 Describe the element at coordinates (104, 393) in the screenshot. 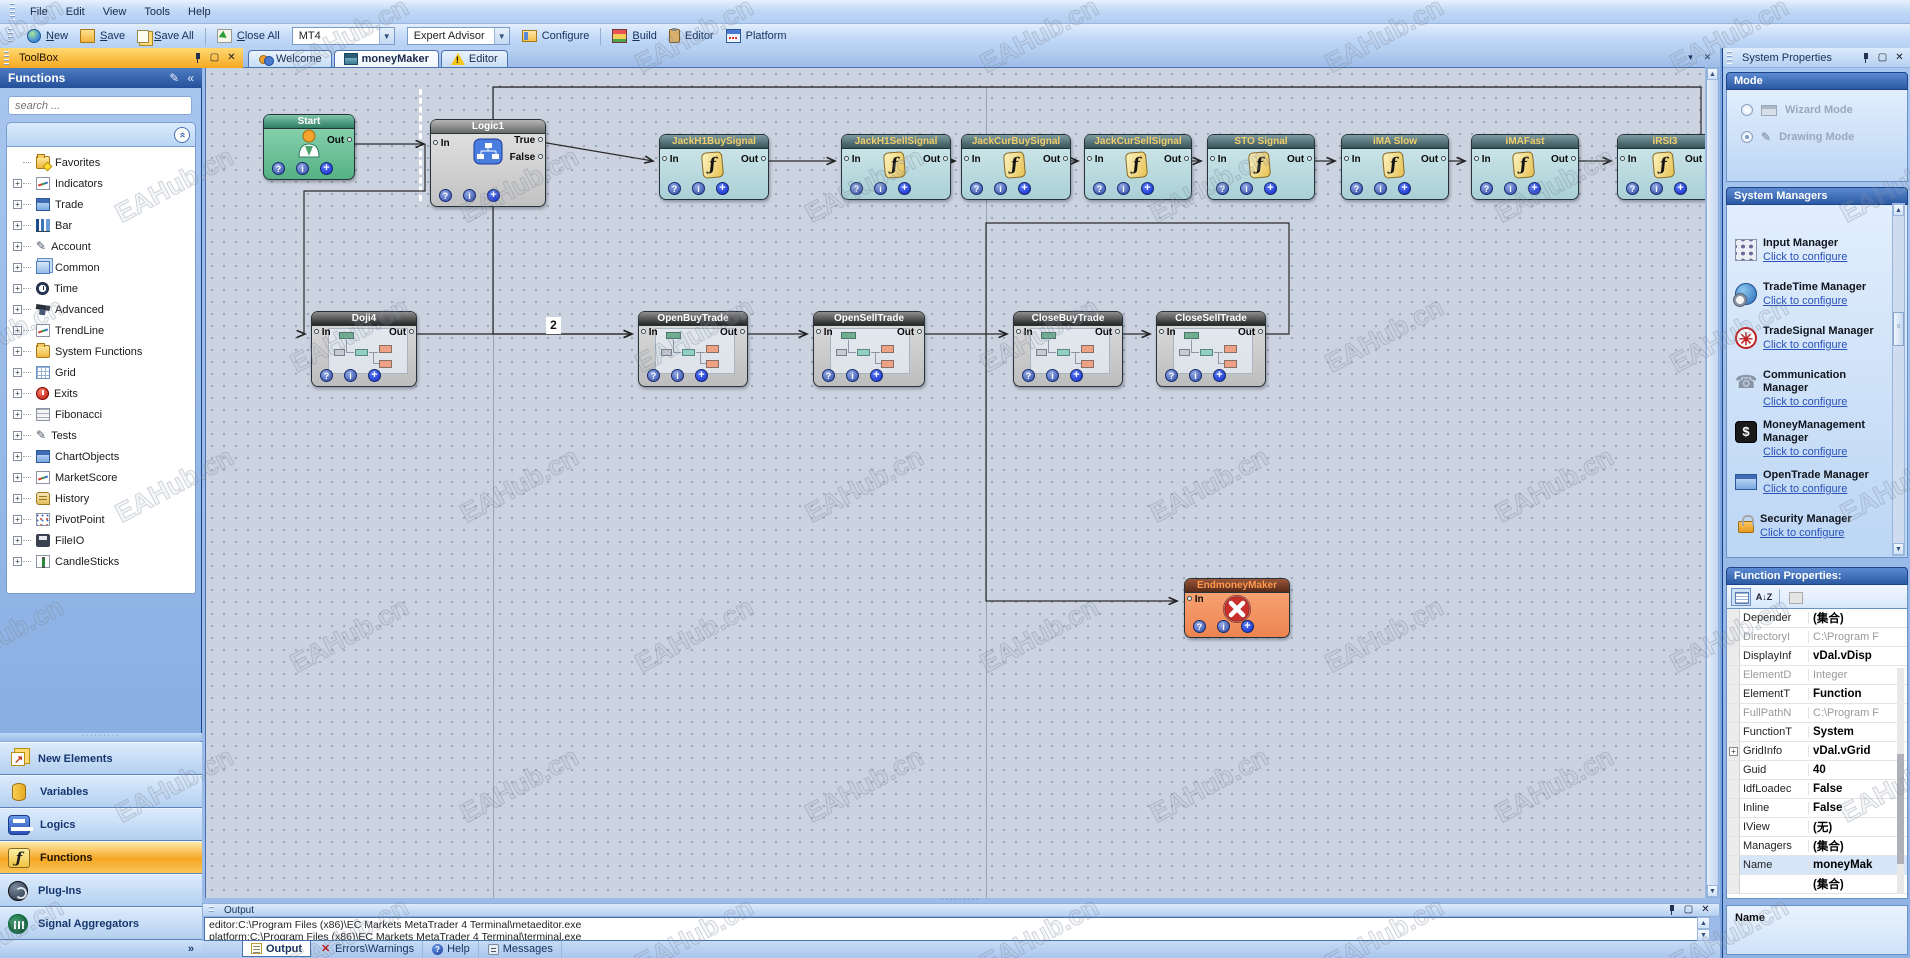

I see `tree-item-exits: + Exits` at that location.